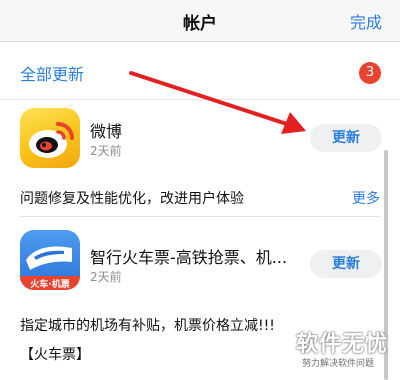  I want to click on watermark: 软件无忧 努力解决软件问题, so click(346, 353).